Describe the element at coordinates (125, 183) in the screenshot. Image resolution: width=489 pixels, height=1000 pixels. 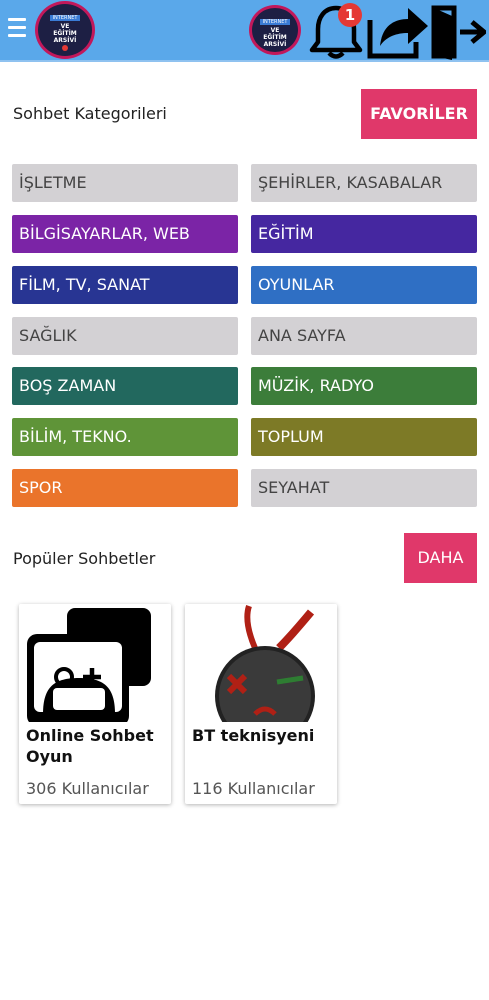
I see `category-isletme: İŞLETME` at that location.